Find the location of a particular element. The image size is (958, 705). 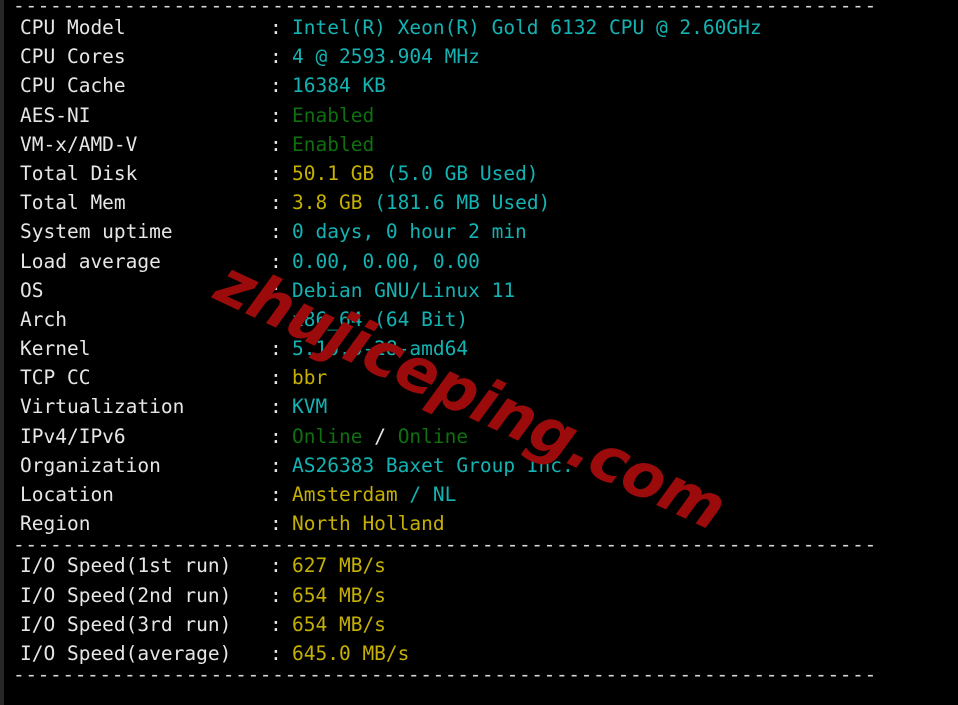

info-label: Virtualization is located at coordinates (102, 407).